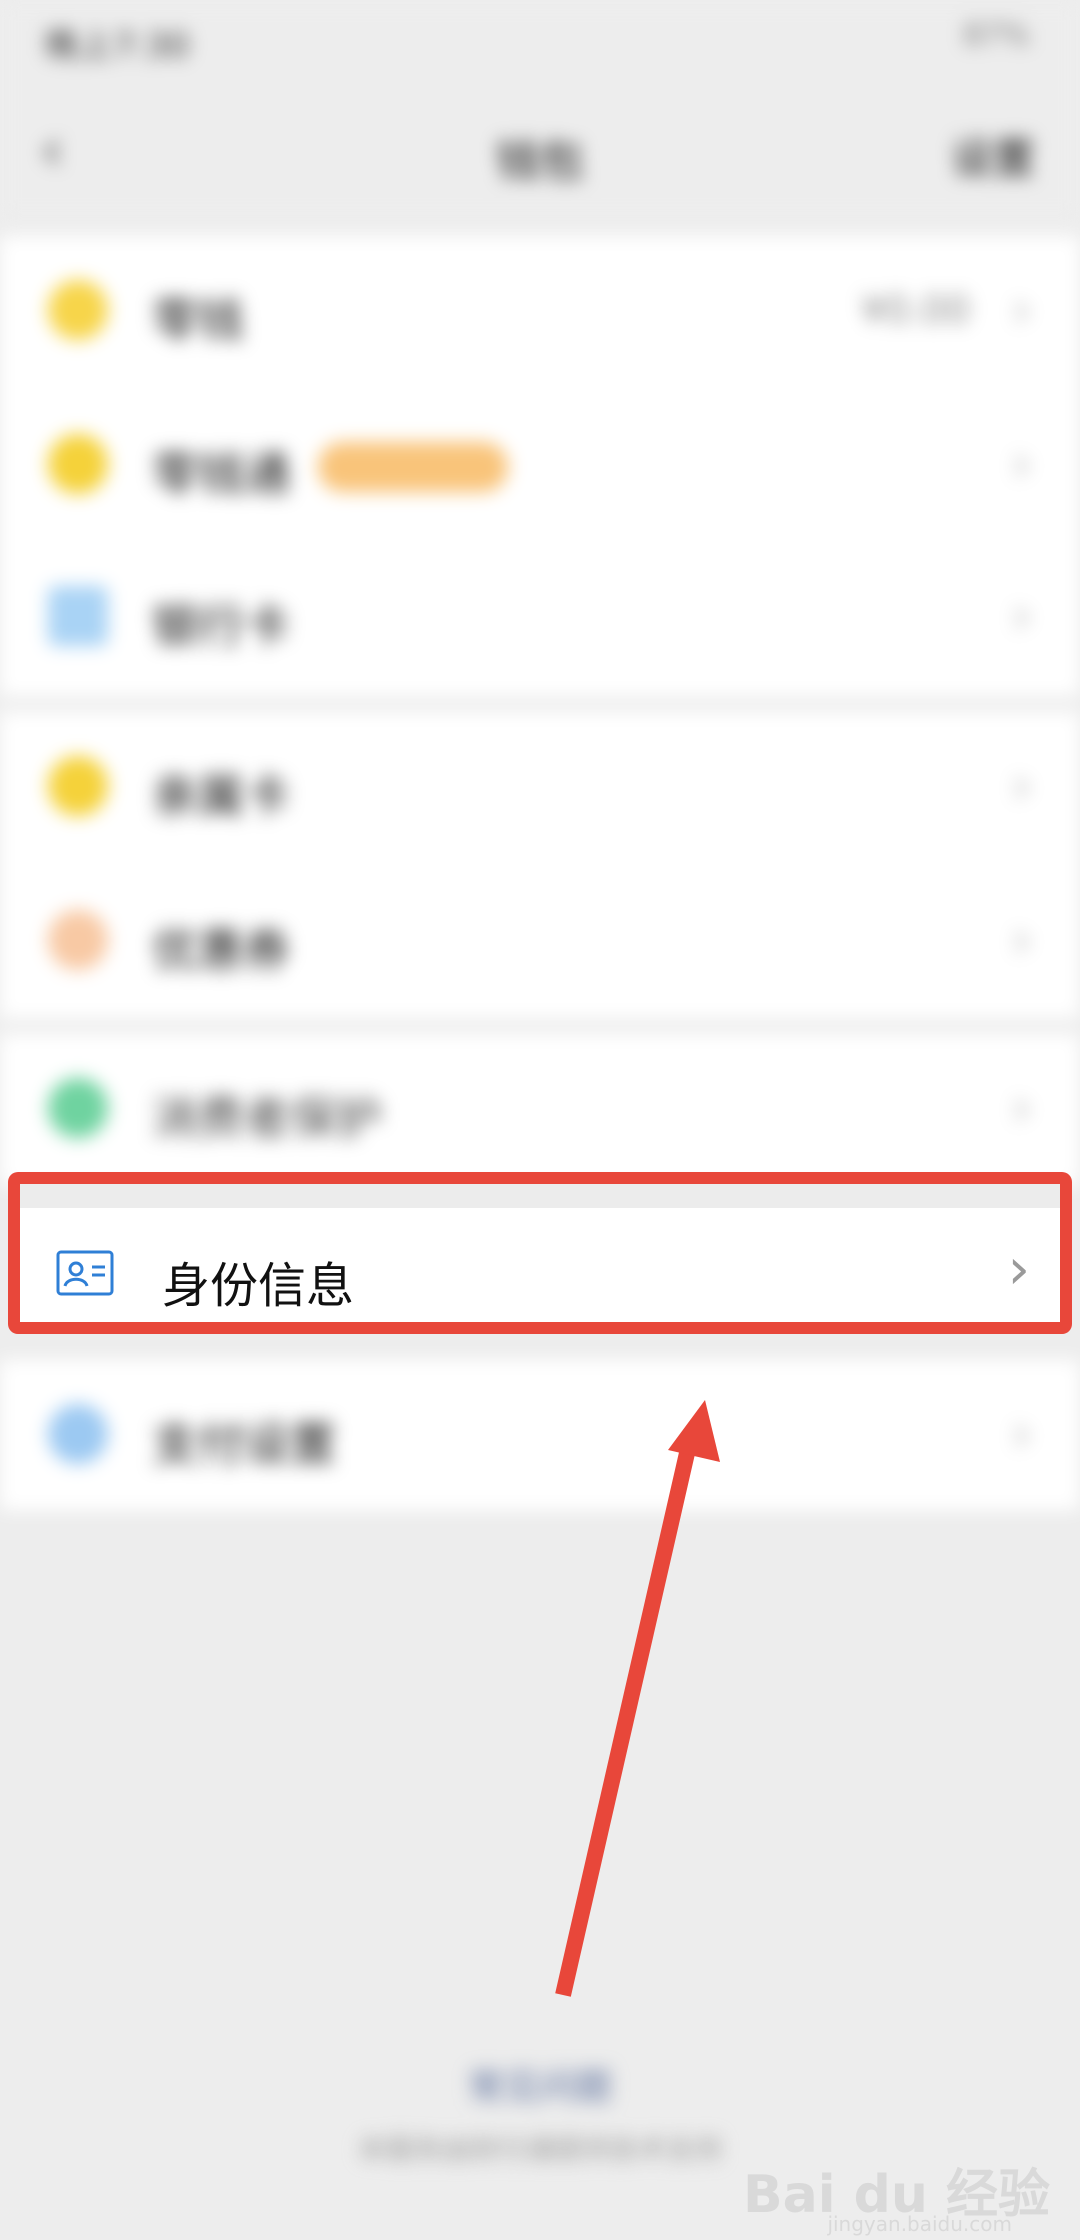 The width and height of the screenshot is (1080, 2240). I want to click on nav-bar: ‹ 钱包 设置, so click(540, 150).